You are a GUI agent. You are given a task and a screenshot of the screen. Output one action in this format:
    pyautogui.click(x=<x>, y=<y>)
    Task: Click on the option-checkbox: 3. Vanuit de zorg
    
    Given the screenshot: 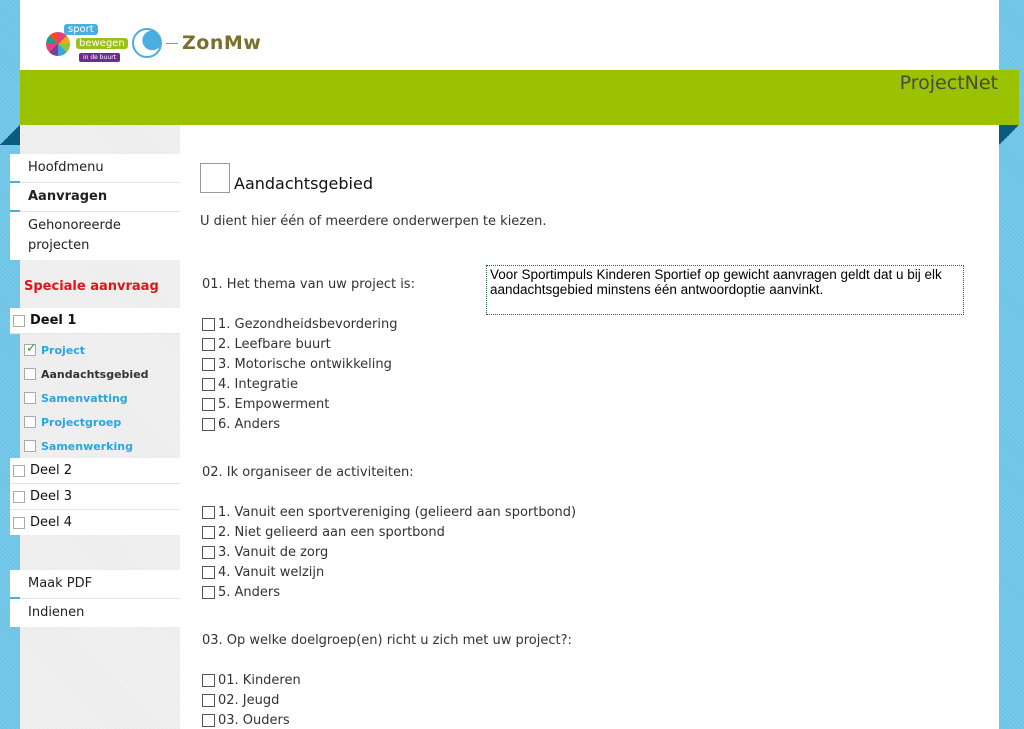 What is the action you would take?
    pyautogui.click(x=389, y=552)
    